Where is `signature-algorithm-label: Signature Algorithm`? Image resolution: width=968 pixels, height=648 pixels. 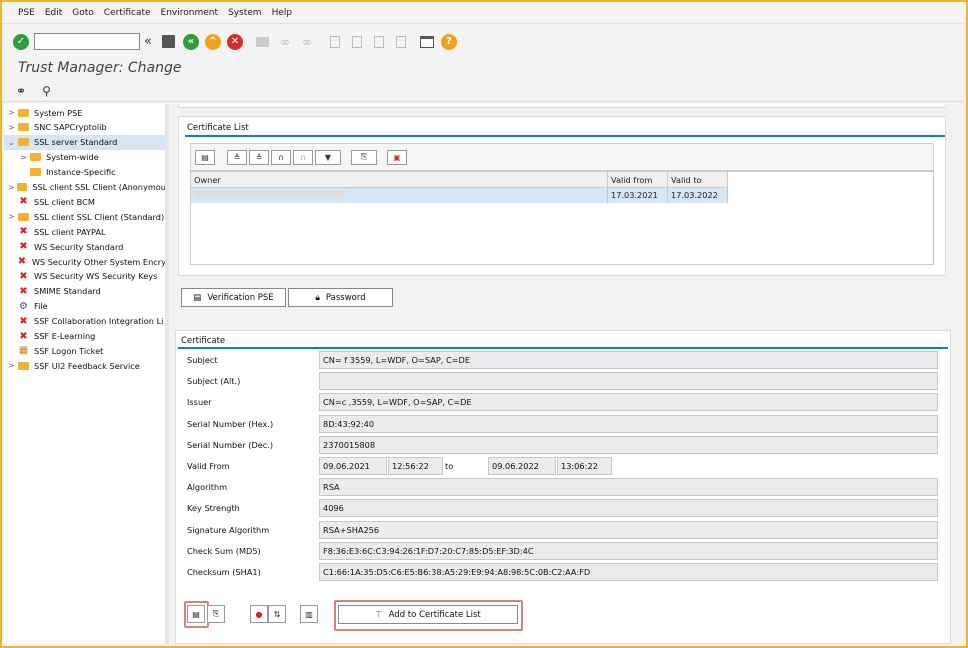
signature-algorithm-label: Signature Algorithm is located at coordinates (228, 529).